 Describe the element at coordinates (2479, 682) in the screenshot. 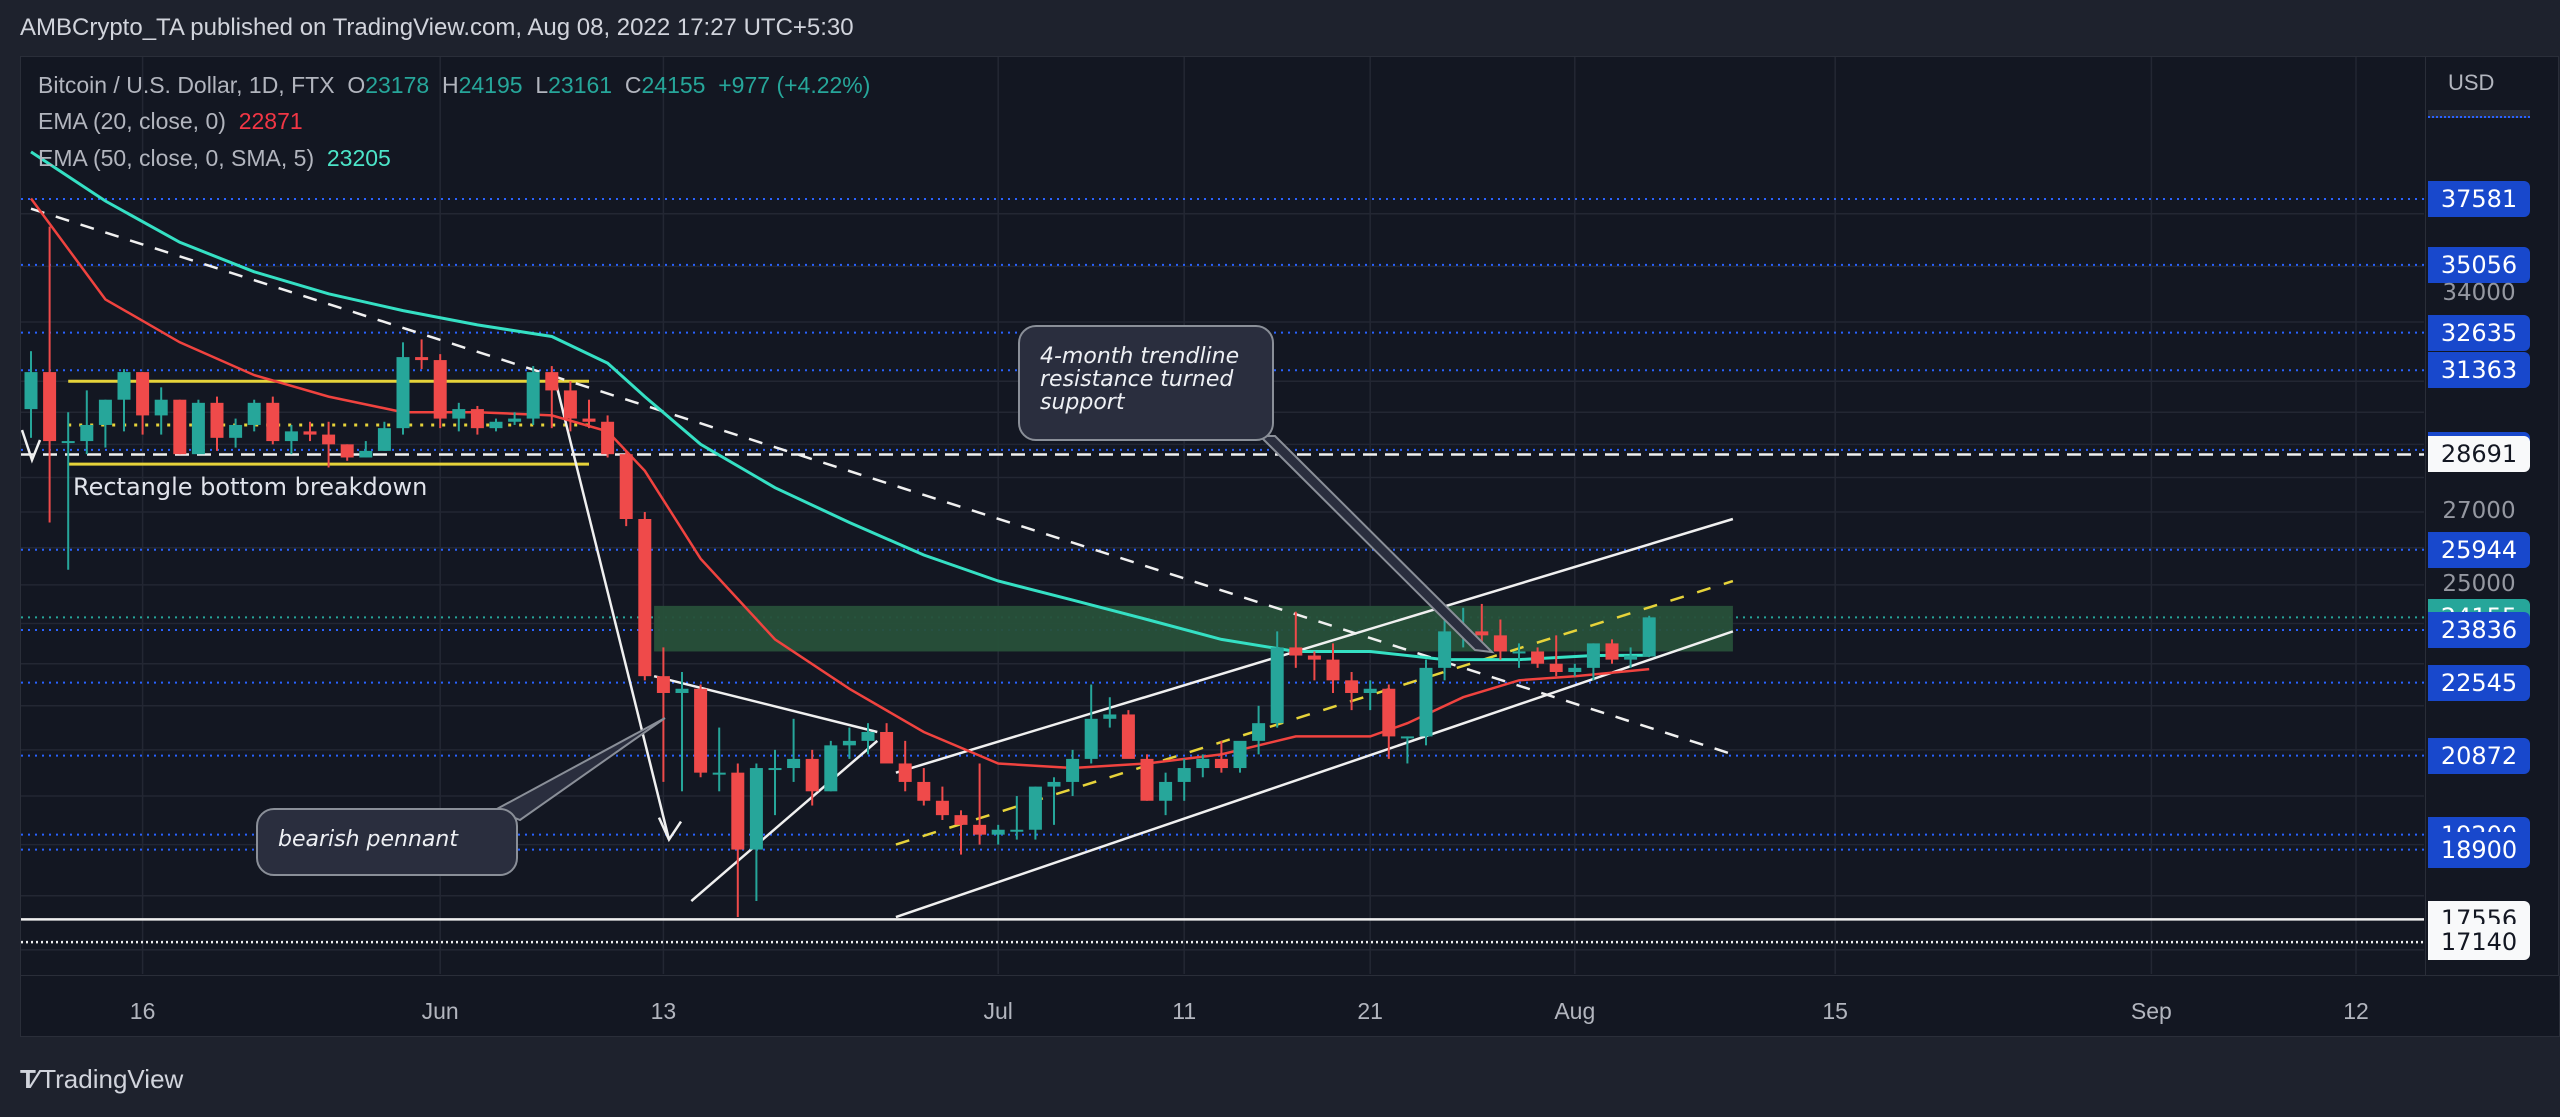

I see `price-tag: 22545` at that location.